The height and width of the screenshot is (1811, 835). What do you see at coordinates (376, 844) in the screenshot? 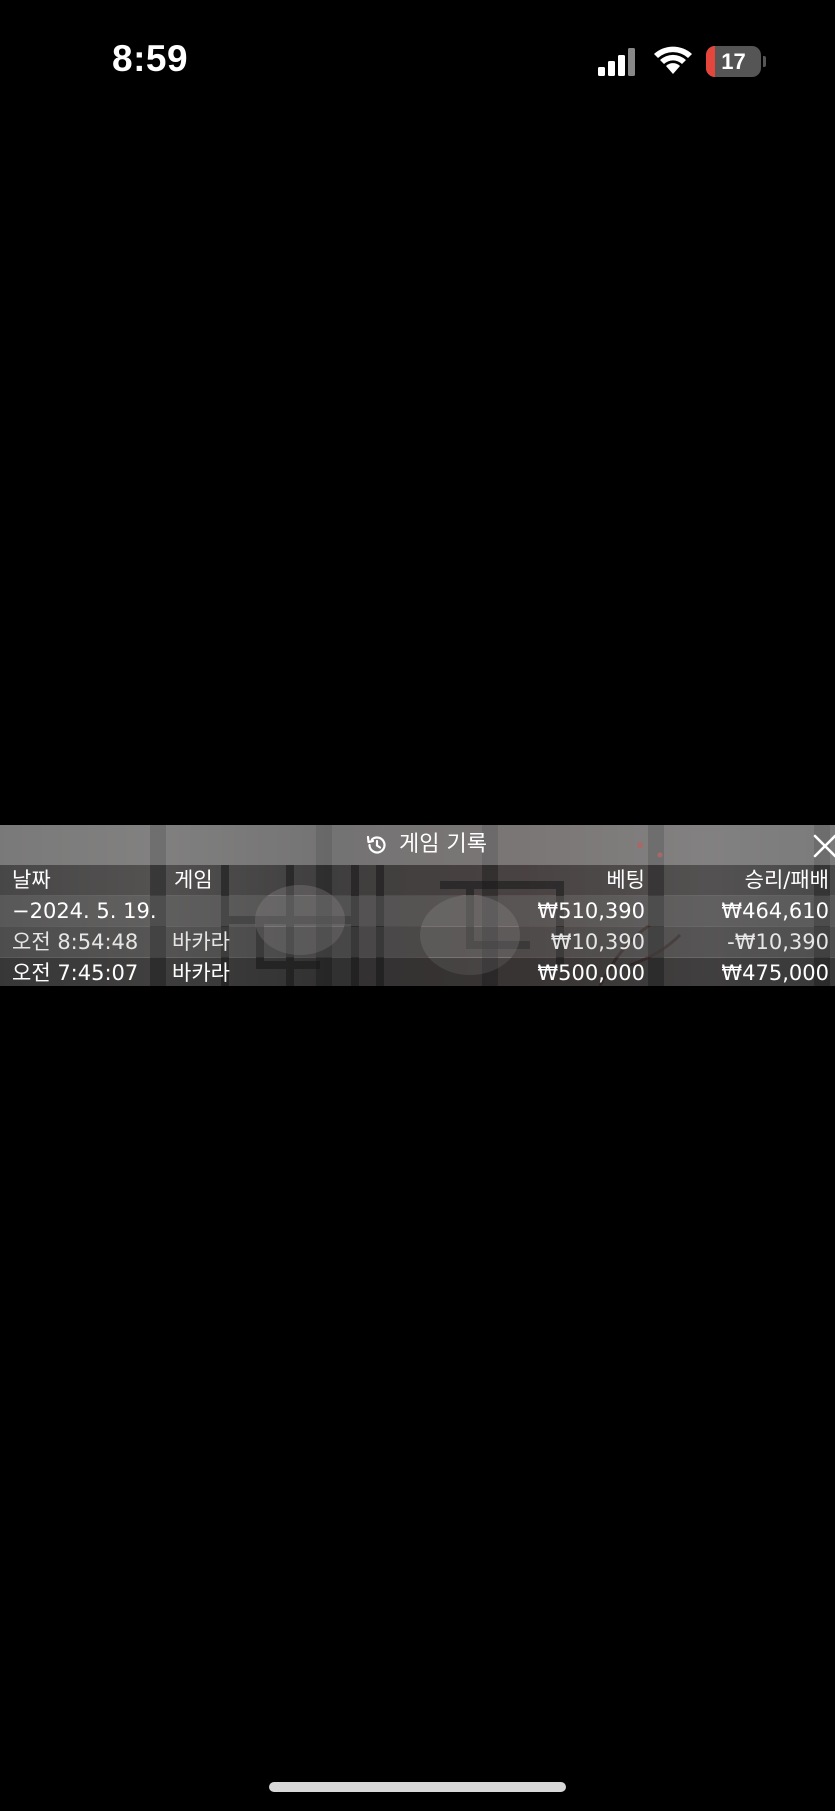
I see `history-icon` at bounding box center [376, 844].